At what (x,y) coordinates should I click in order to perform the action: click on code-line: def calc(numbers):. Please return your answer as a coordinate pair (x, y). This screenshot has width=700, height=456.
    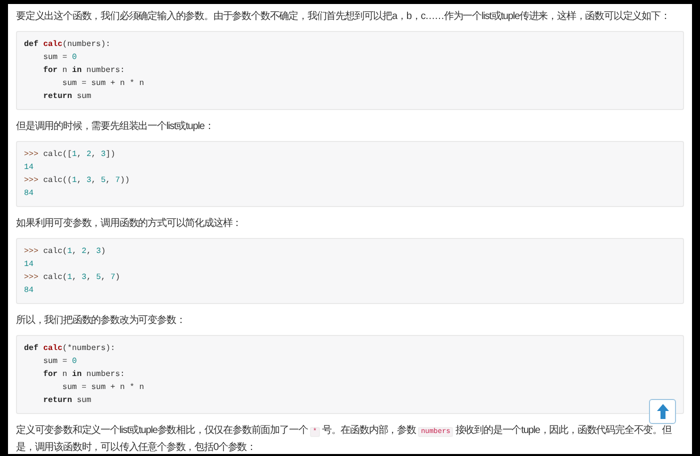
    Looking at the image, I should click on (67, 45).